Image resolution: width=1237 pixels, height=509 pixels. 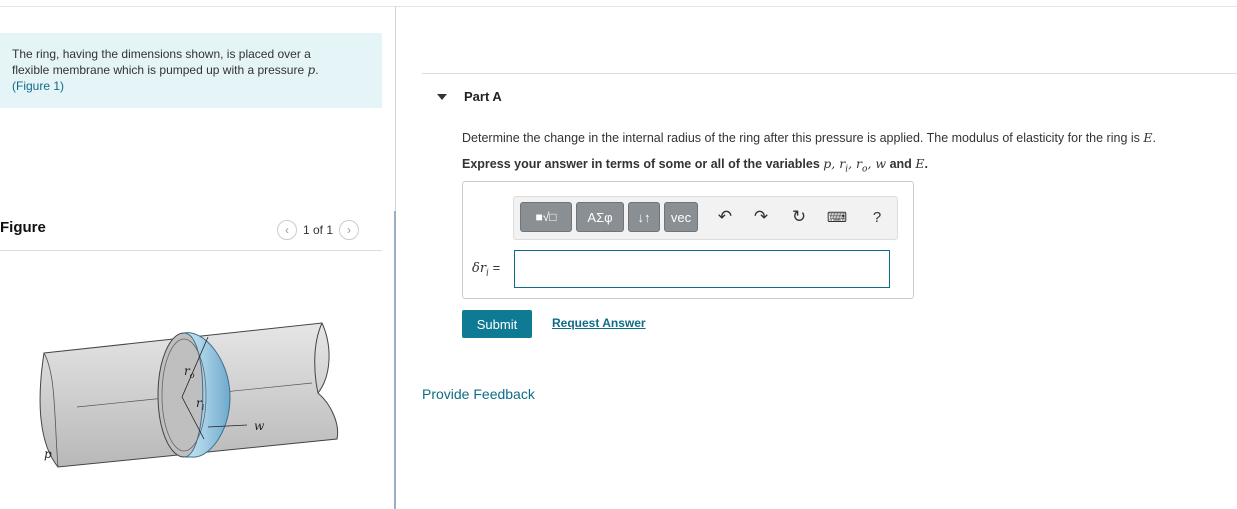 What do you see at coordinates (478, 394) in the screenshot?
I see `provide-feedback-link: Provide Feedback` at bounding box center [478, 394].